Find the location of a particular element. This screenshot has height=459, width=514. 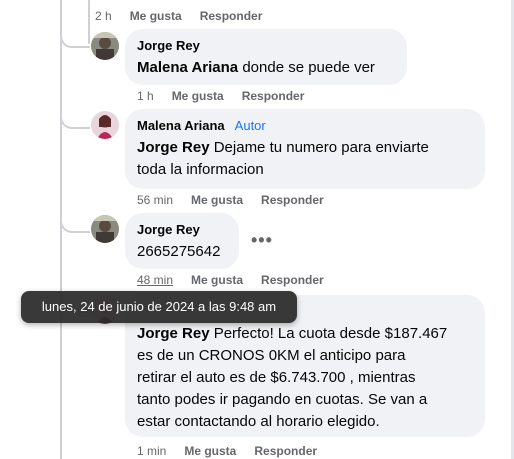

comment-text: 2665275642 is located at coordinates (179, 251).